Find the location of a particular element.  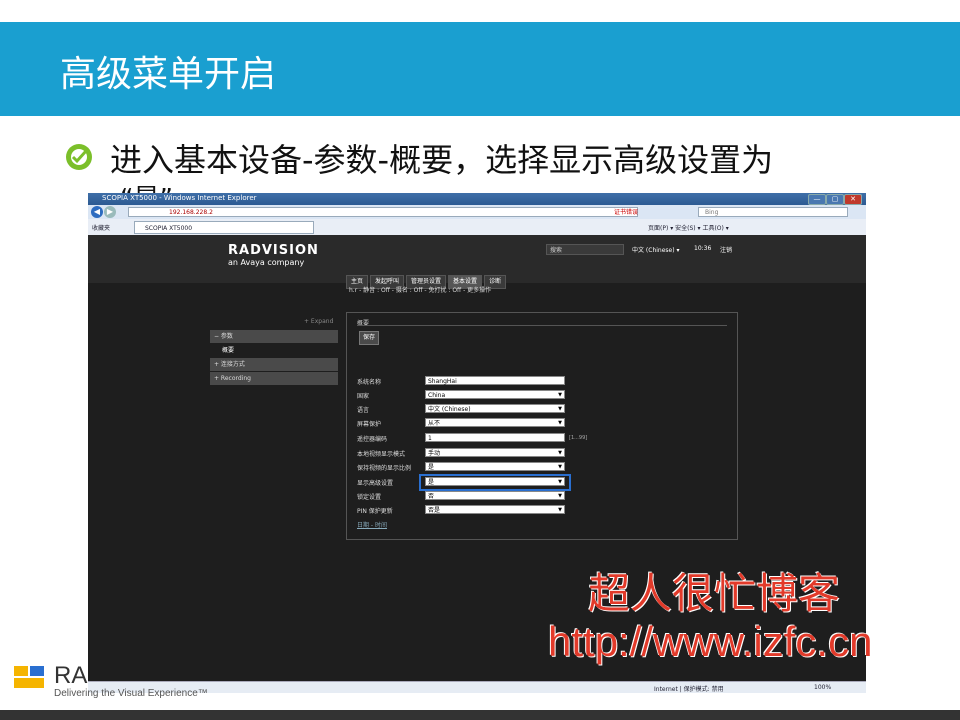

date-time-link: 日期 - 时间 is located at coordinates (372, 524).